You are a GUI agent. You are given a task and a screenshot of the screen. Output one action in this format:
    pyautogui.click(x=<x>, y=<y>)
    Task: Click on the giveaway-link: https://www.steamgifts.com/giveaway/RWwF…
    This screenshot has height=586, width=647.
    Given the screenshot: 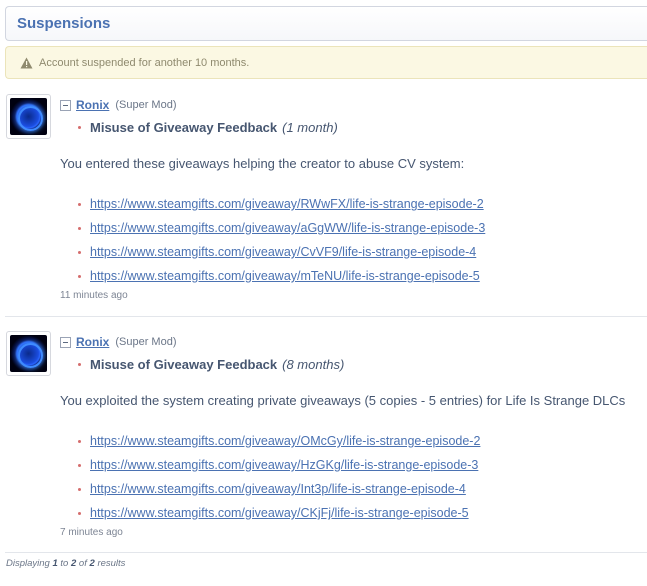 What is the action you would take?
    pyautogui.click(x=287, y=204)
    